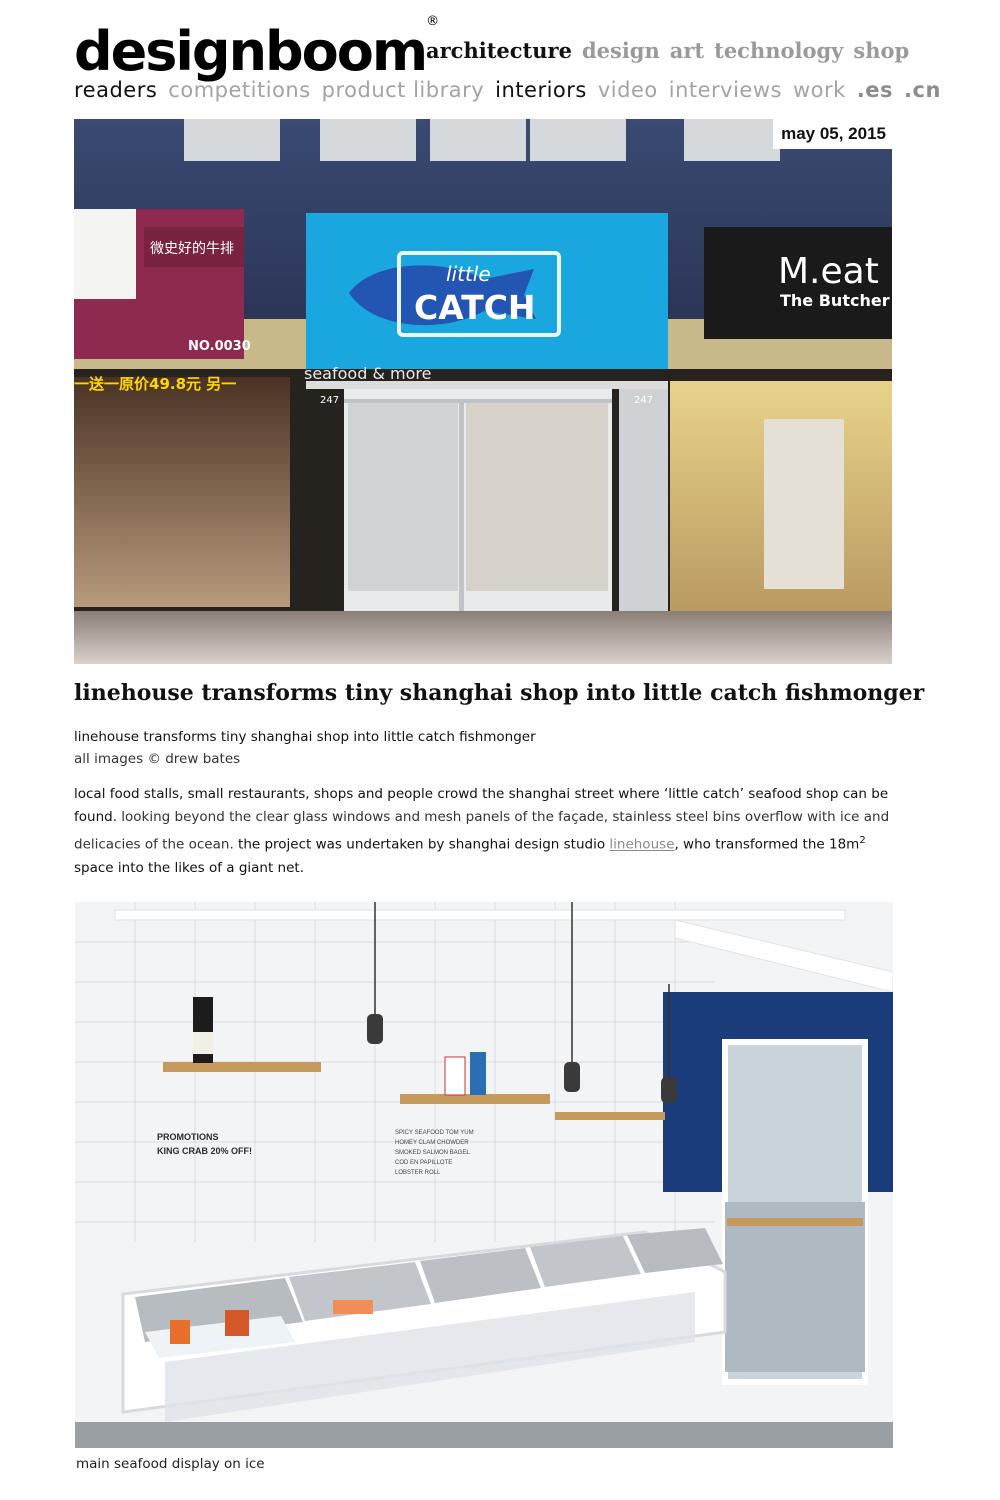 The height and width of the screenshot is (1500, 1000). I want to click on nav-competitions: competitions, so click(239, 90).